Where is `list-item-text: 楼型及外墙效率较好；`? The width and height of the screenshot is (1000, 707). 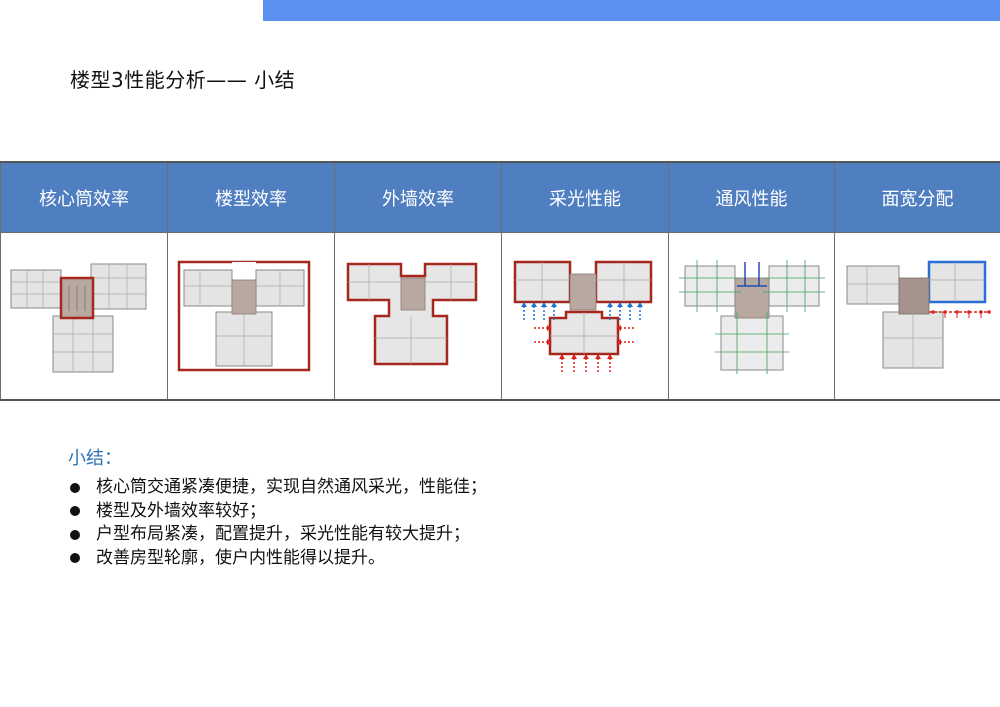 list-item-text: 楼型及外墙效率较好； is located at coordinates (181, 510).